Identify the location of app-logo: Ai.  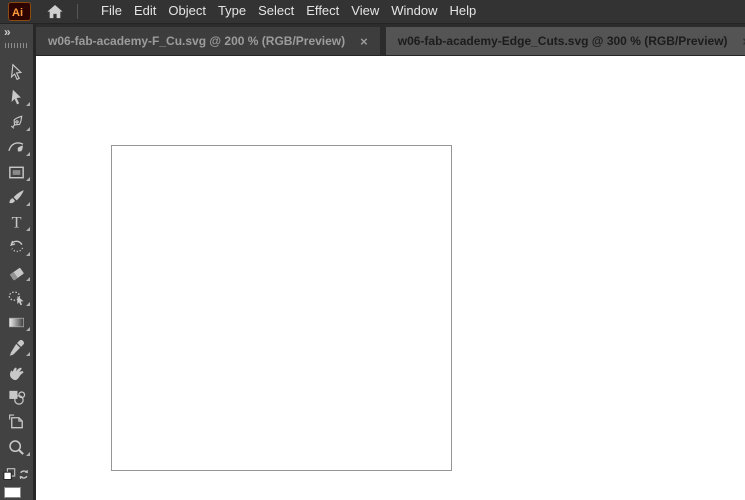
(19, 11).